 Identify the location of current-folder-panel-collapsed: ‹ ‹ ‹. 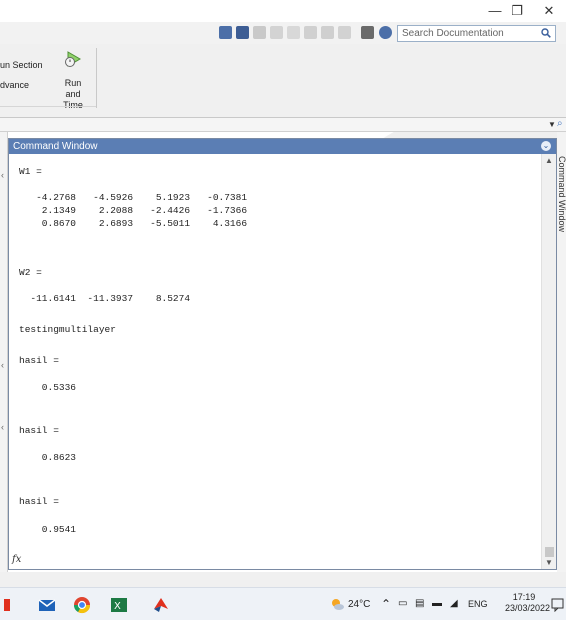
(4, 352).